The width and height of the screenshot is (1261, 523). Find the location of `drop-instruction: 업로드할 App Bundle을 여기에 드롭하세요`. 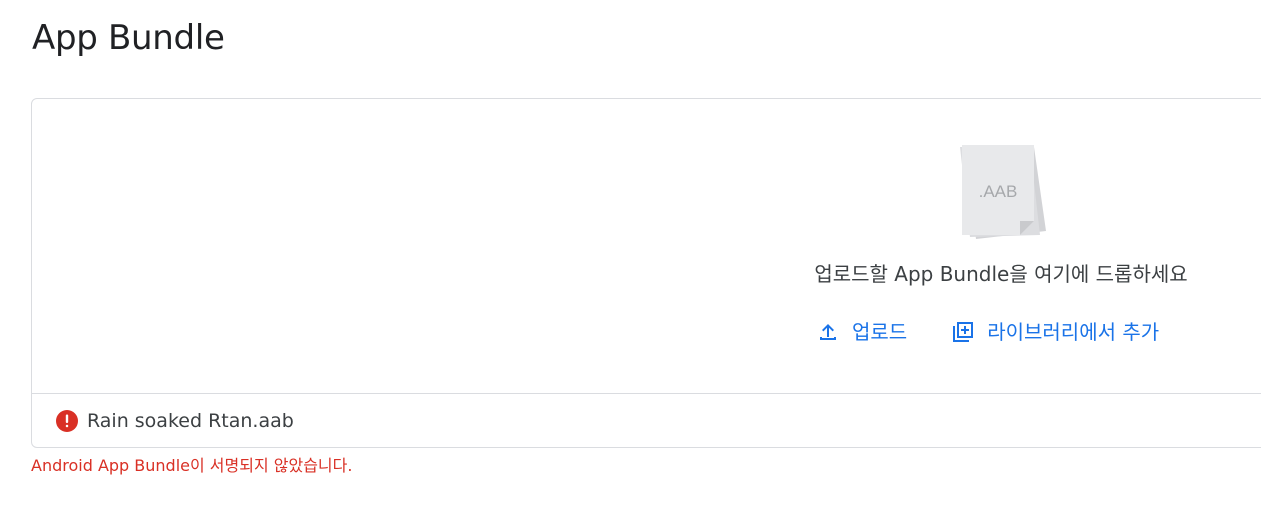

drop-instruction: 업로드할 App Bundle을 여기에 드롭하세요 is located at coordinates (1001, 274).